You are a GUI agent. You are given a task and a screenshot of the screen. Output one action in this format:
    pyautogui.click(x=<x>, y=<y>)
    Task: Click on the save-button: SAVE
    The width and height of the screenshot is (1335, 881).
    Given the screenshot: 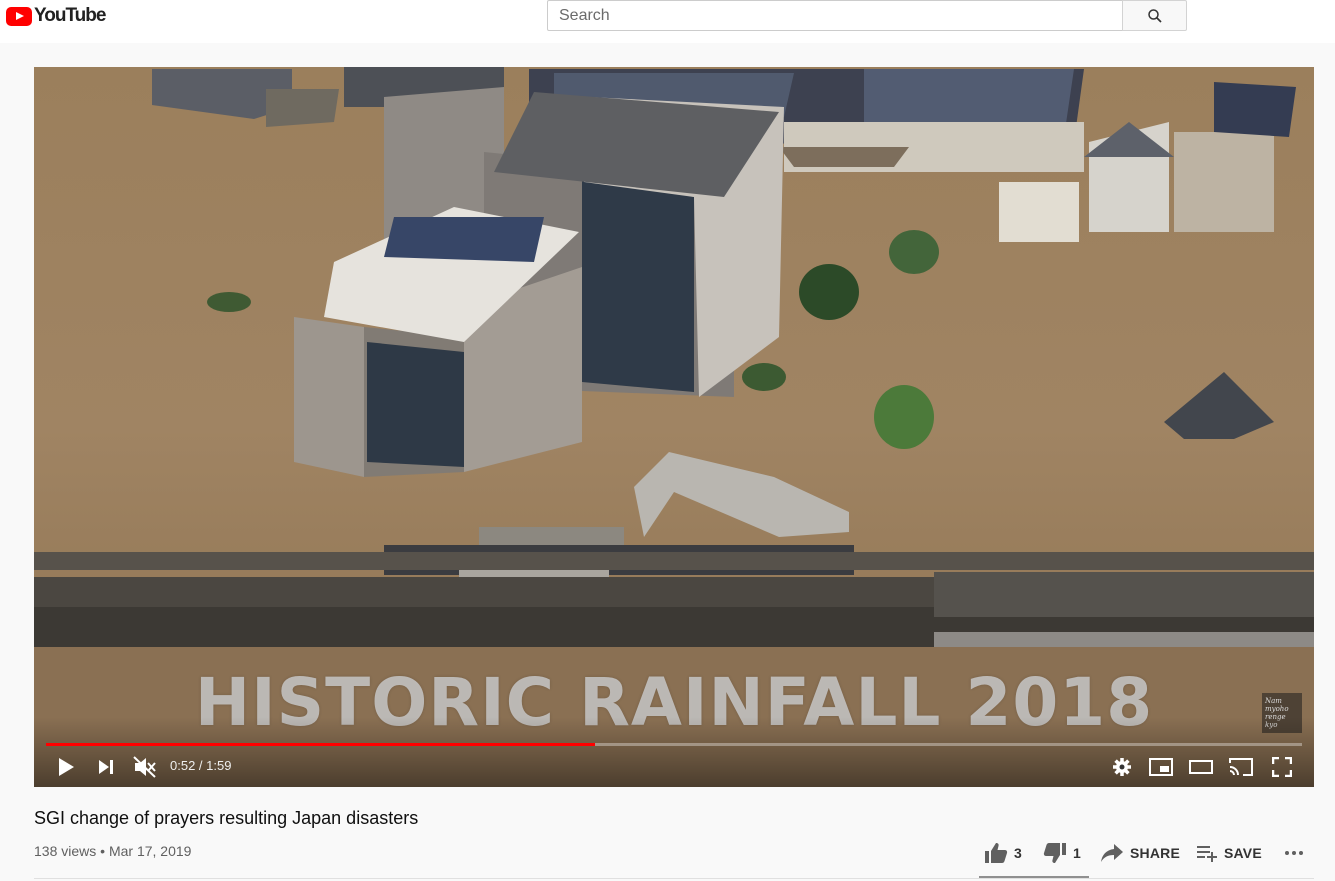 What is the action you would take?
    pyautogui.click(x=1229, y=853)
    